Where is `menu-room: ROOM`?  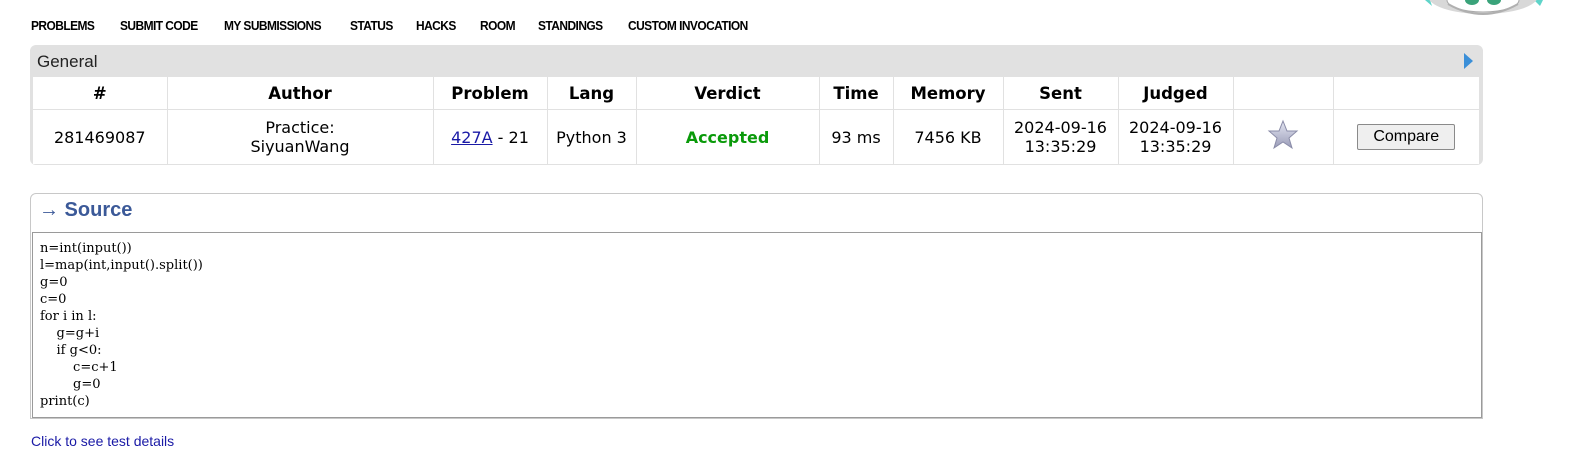
menu-room: ROOM is located at coordinates (498, 27).